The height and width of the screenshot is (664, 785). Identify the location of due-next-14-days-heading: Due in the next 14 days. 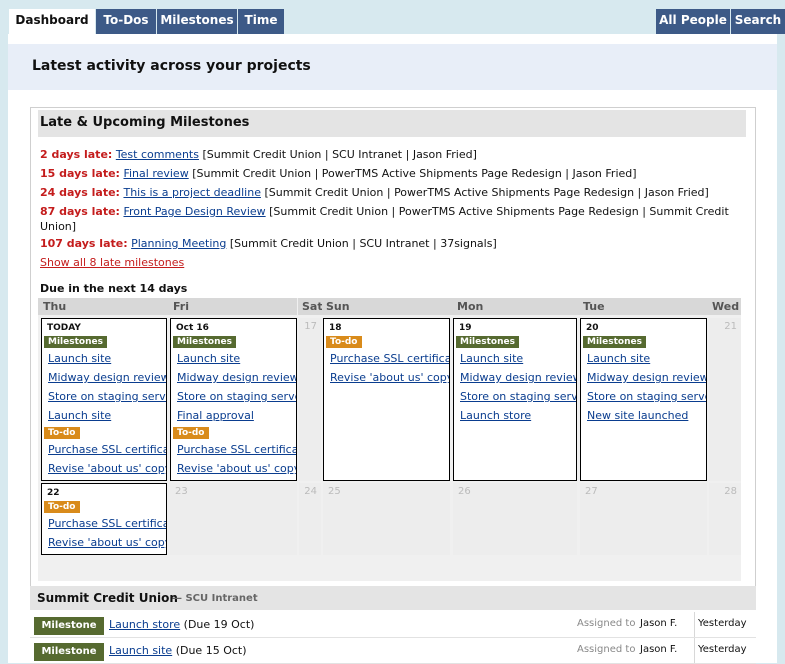
(114, 288).